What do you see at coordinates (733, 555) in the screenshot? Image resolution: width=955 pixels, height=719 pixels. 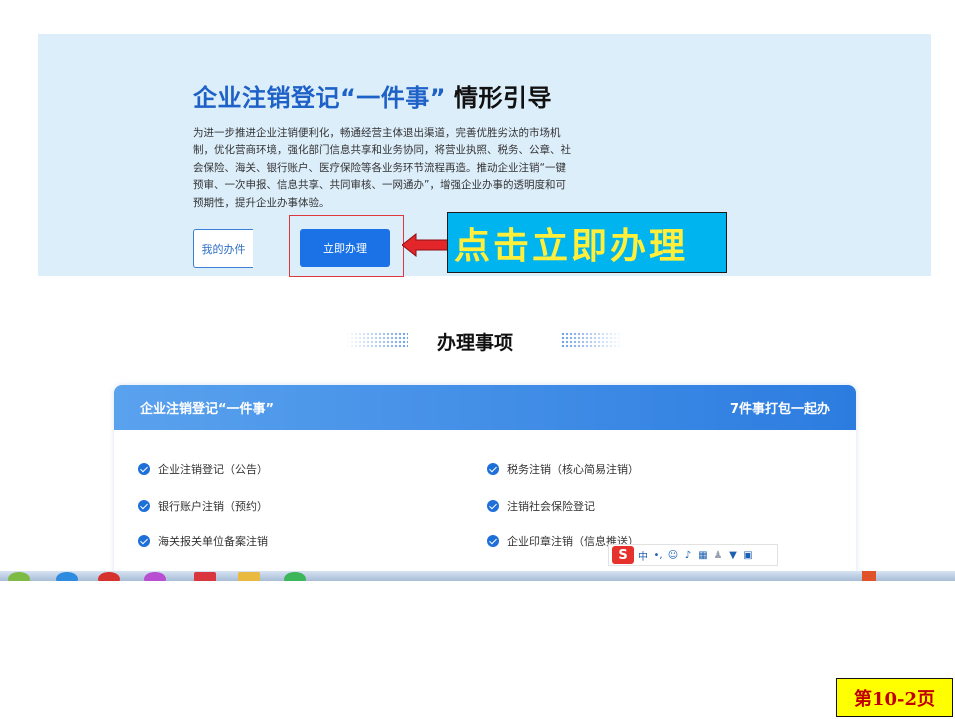 I see `skin-icon: ▼` at bounding box center [733, 555].